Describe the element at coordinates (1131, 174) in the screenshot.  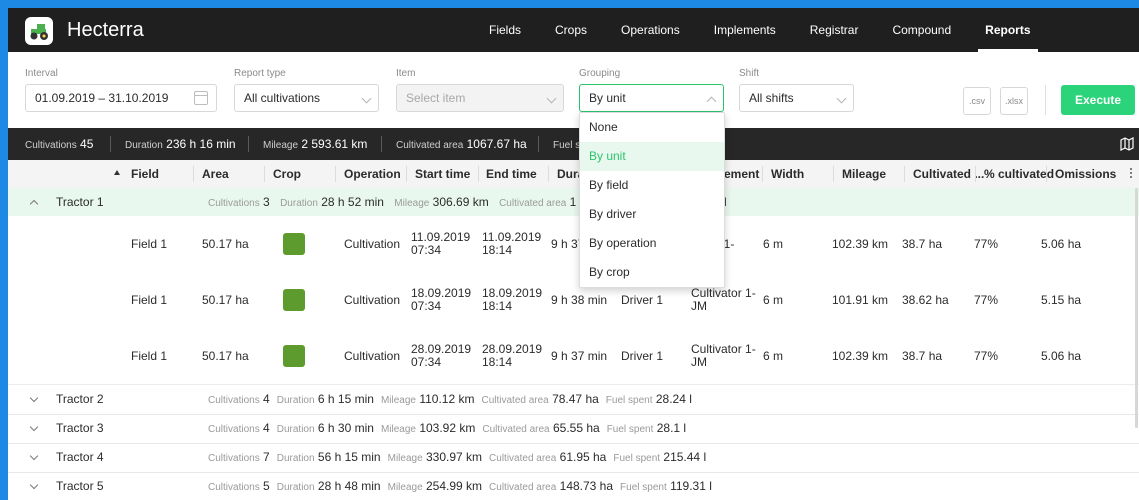
I see `more-vertical-icon` at that location.